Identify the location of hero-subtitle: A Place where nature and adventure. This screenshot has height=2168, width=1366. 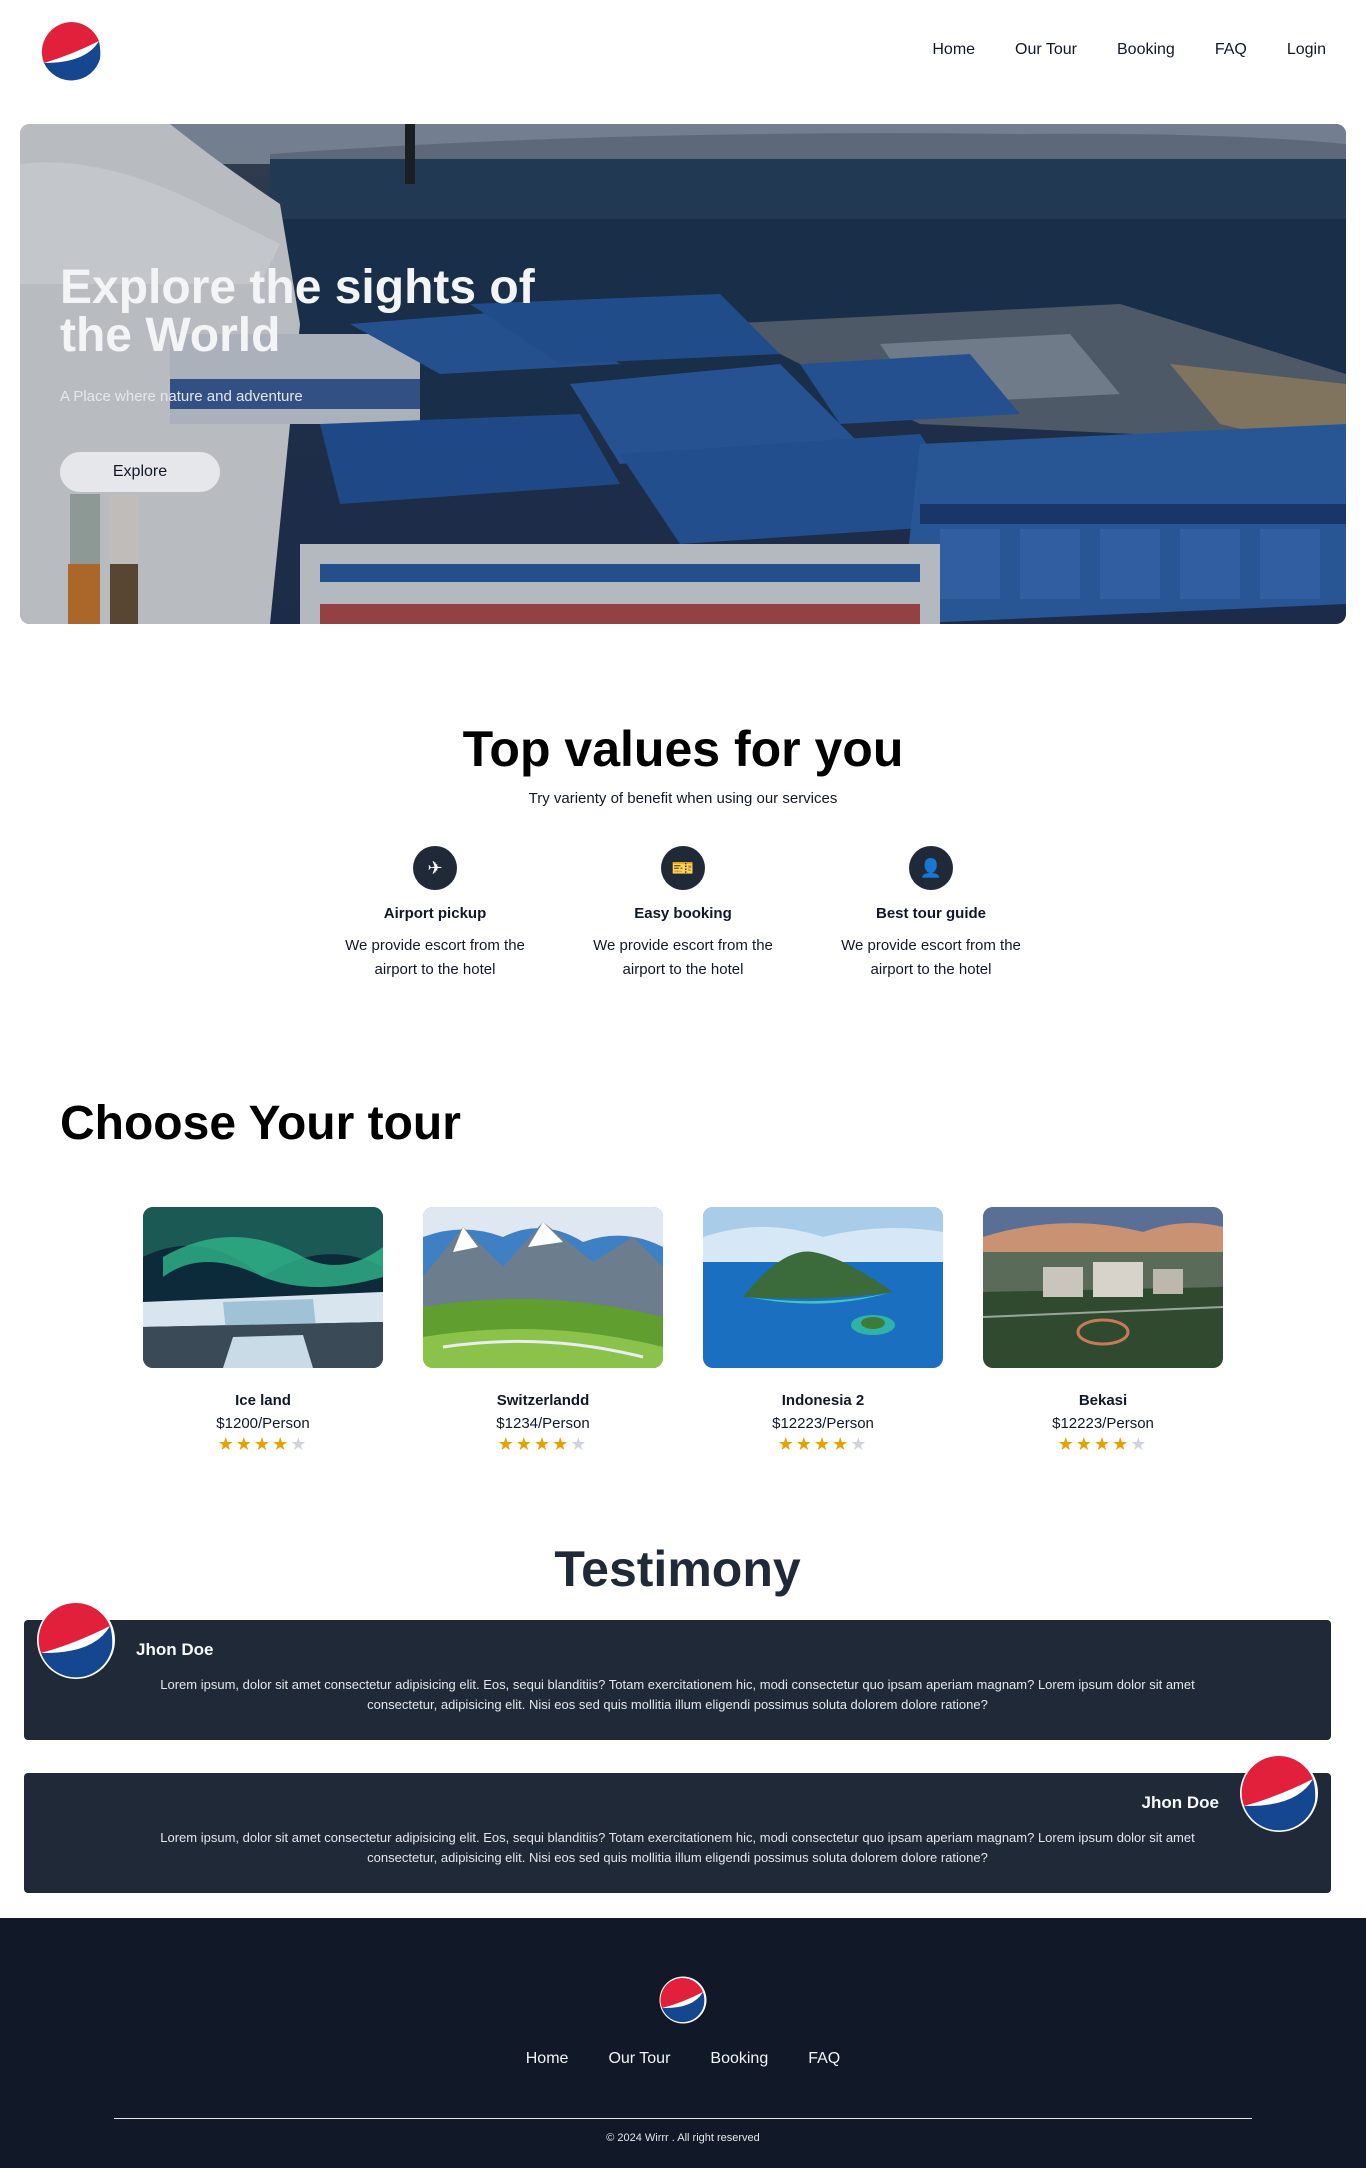
(181, 396).